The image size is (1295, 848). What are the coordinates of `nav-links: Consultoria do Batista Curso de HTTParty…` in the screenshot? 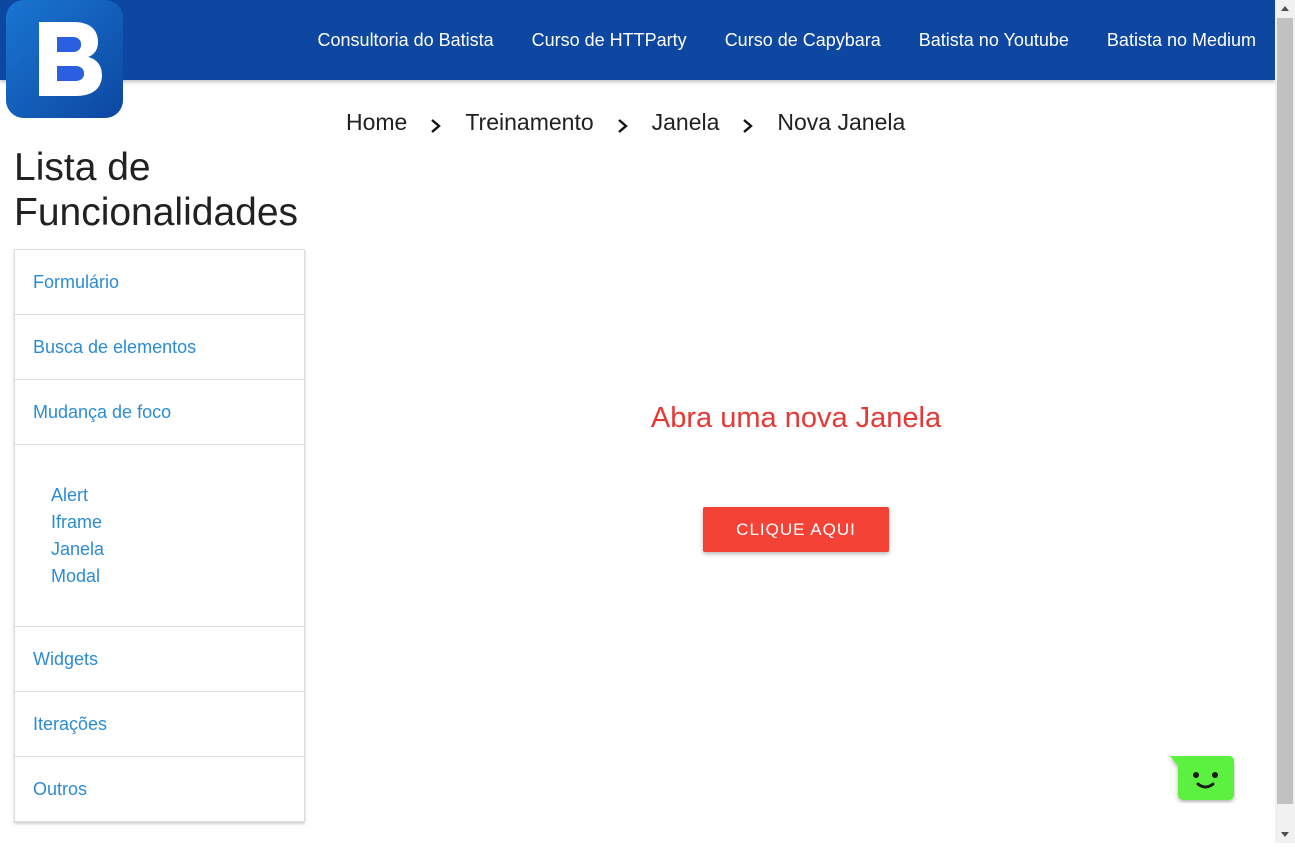 It's located at (768, 40).